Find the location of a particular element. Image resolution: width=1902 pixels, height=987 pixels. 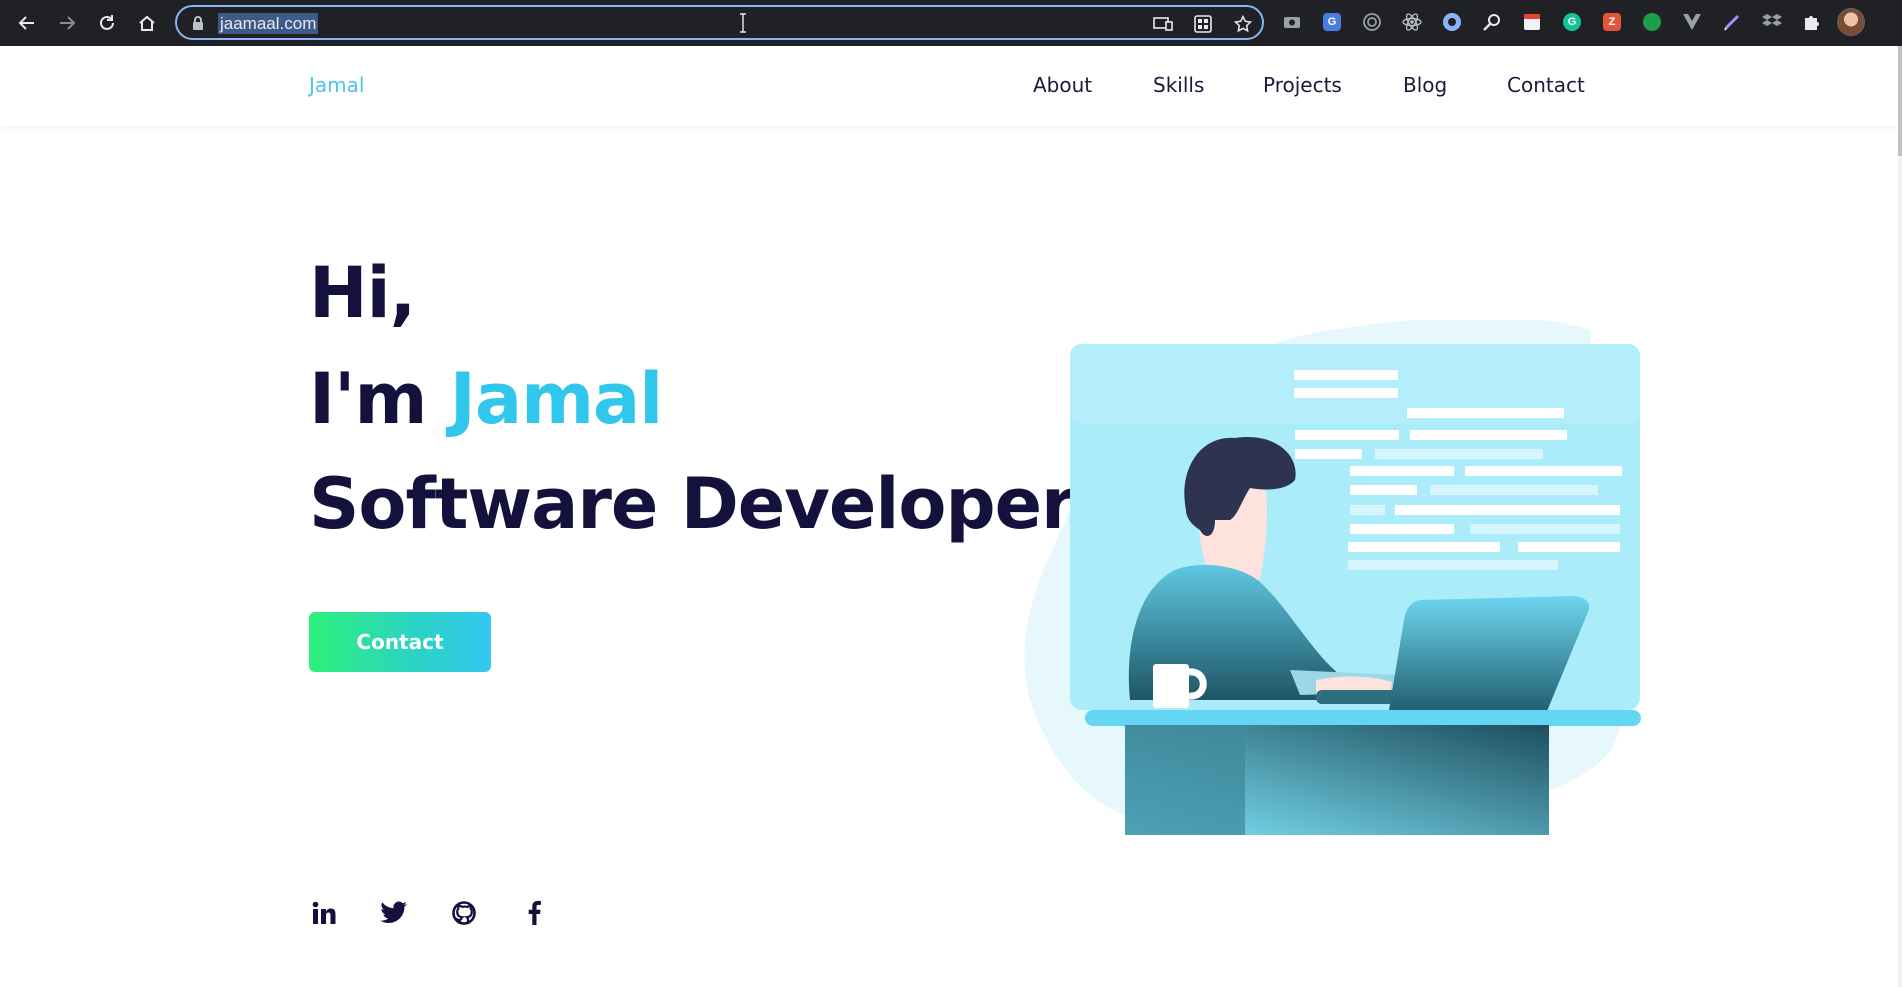

grammarly-icon: G is located at coordinates (1572, 22).